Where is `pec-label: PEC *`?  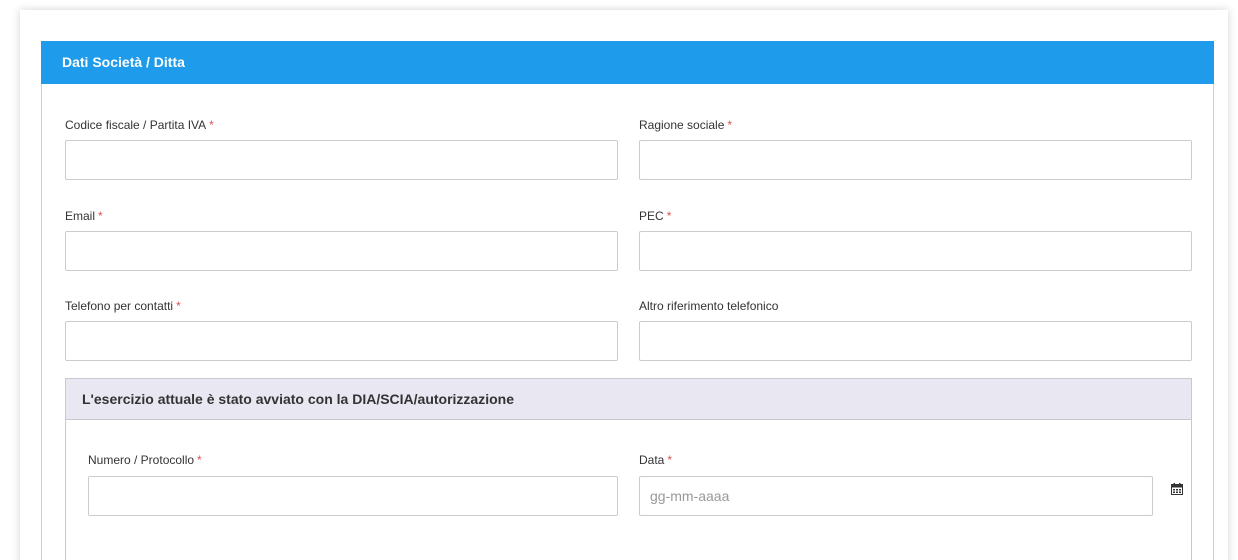 pec-label: PEC * is located at coordinates (655, 216).